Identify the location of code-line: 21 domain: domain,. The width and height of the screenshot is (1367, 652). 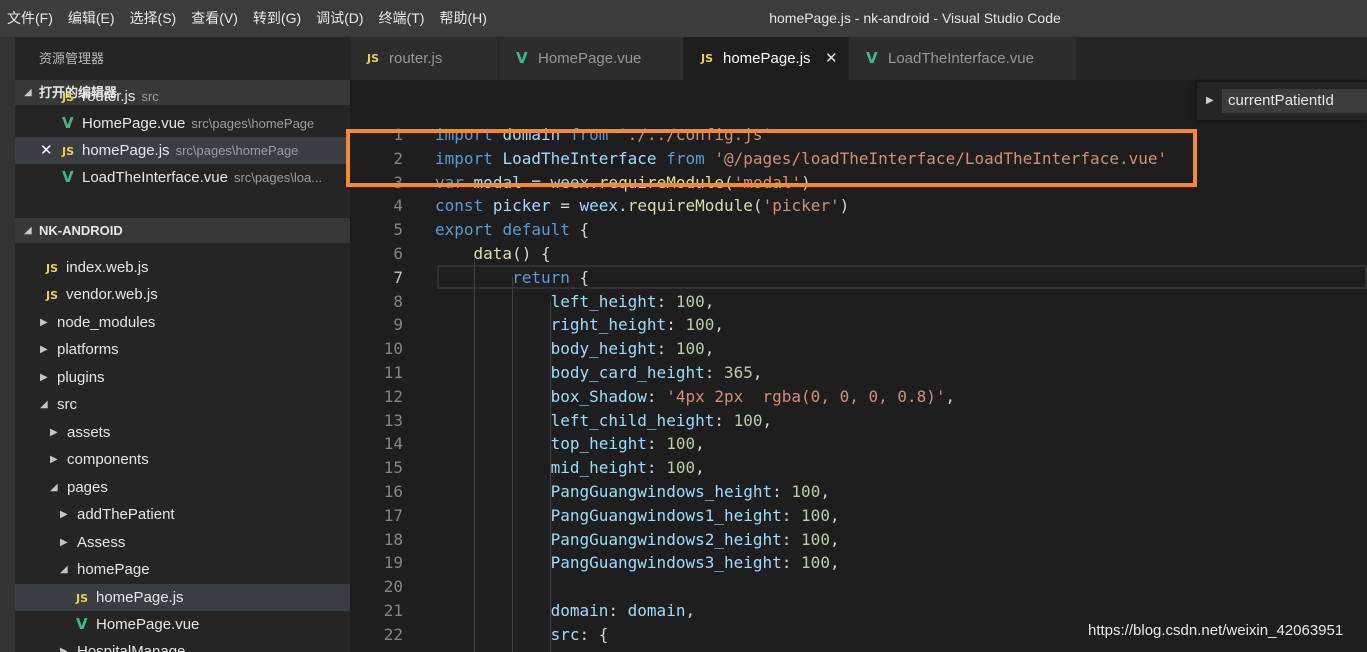
(858, 611).